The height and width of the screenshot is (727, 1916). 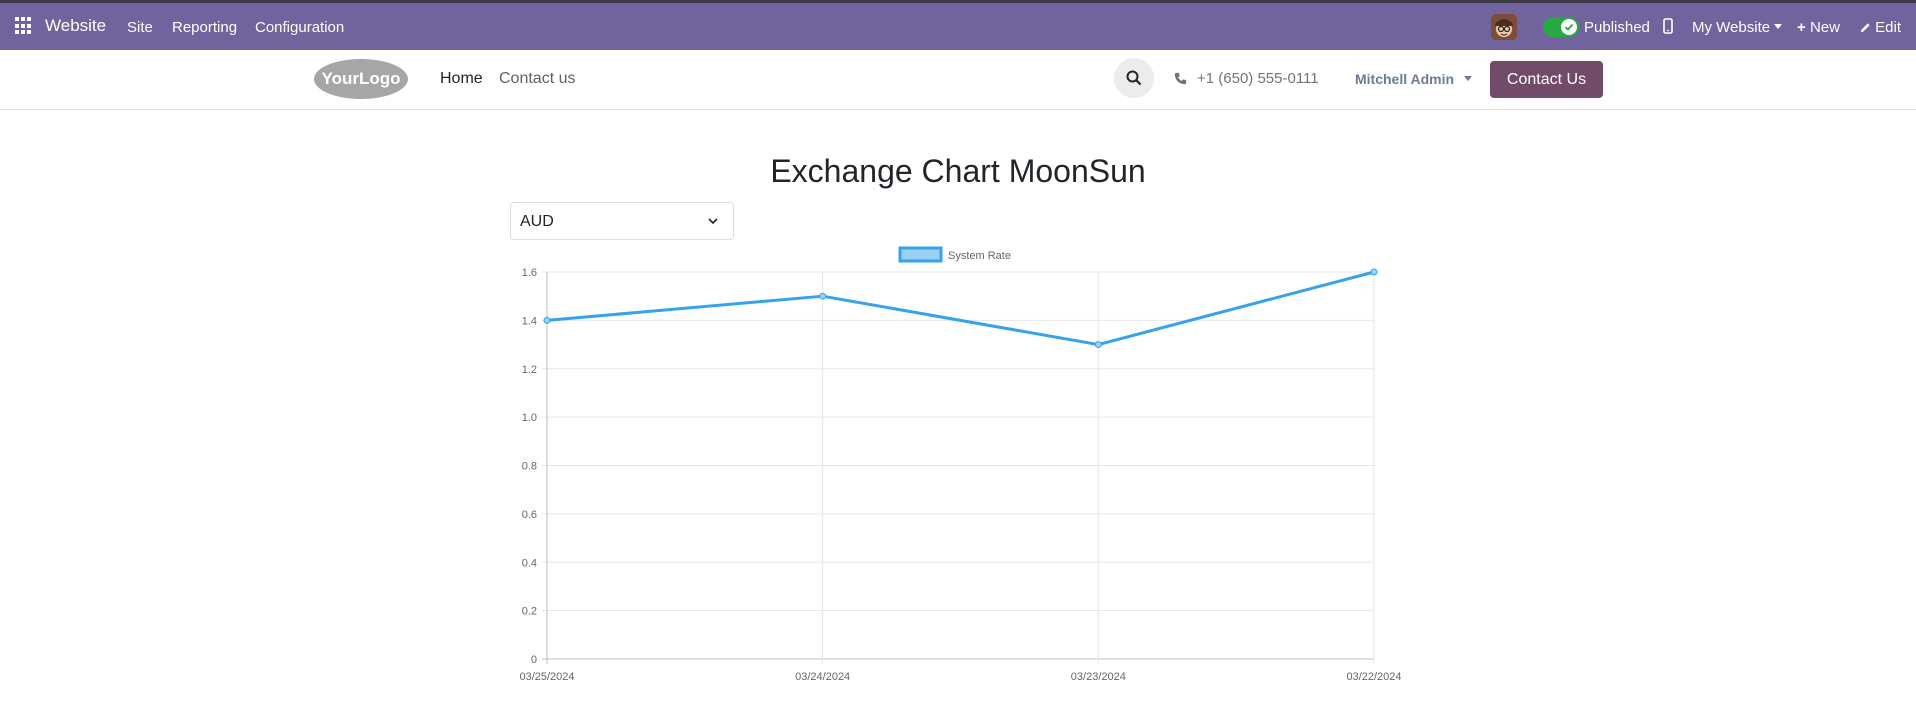 What do you see at coordinates (920, 254) in the screenshot?
I see `legend-swatch` at bounding box center [920, 254].